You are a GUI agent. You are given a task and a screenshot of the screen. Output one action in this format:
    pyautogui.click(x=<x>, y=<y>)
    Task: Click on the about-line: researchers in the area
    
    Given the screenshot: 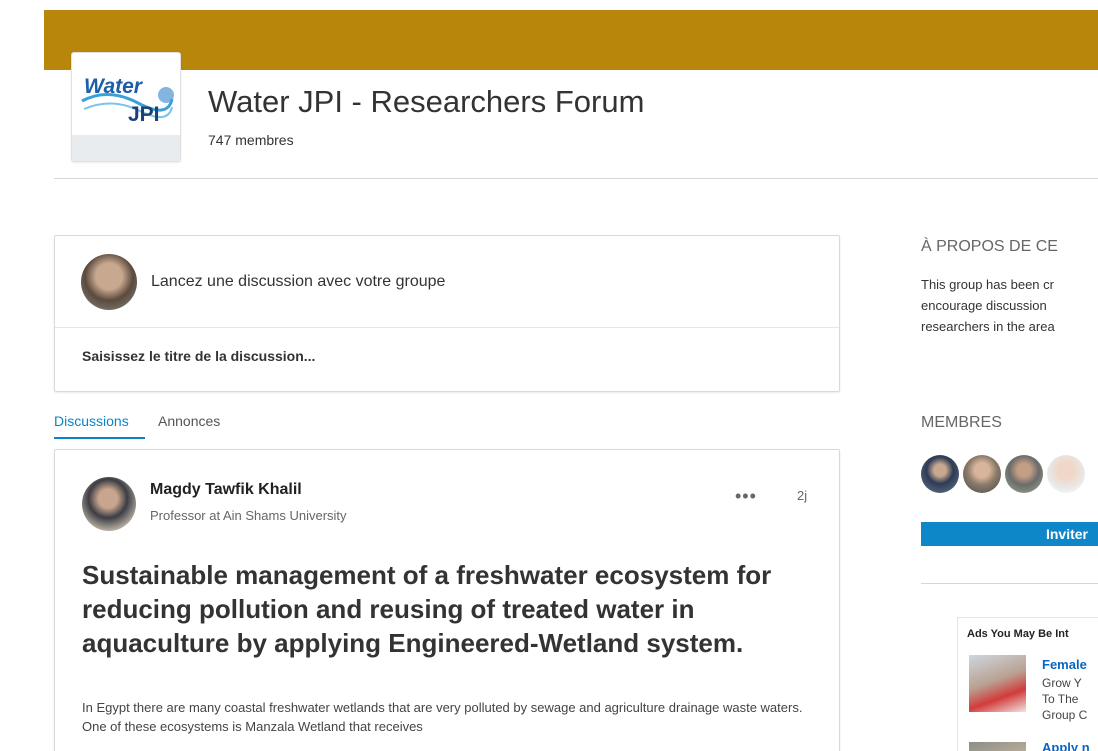 What is the action you would take?
    pyautogui.click(x=988, y=326)
    